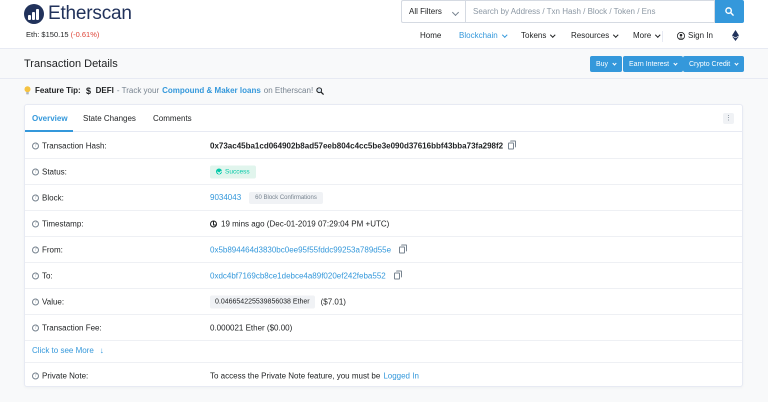  What do you see at coordinates (383, 118) in the screenshot?
I see `details-tabs: Overview State Changes Comments ⋮` at bounding box center [383, 118].